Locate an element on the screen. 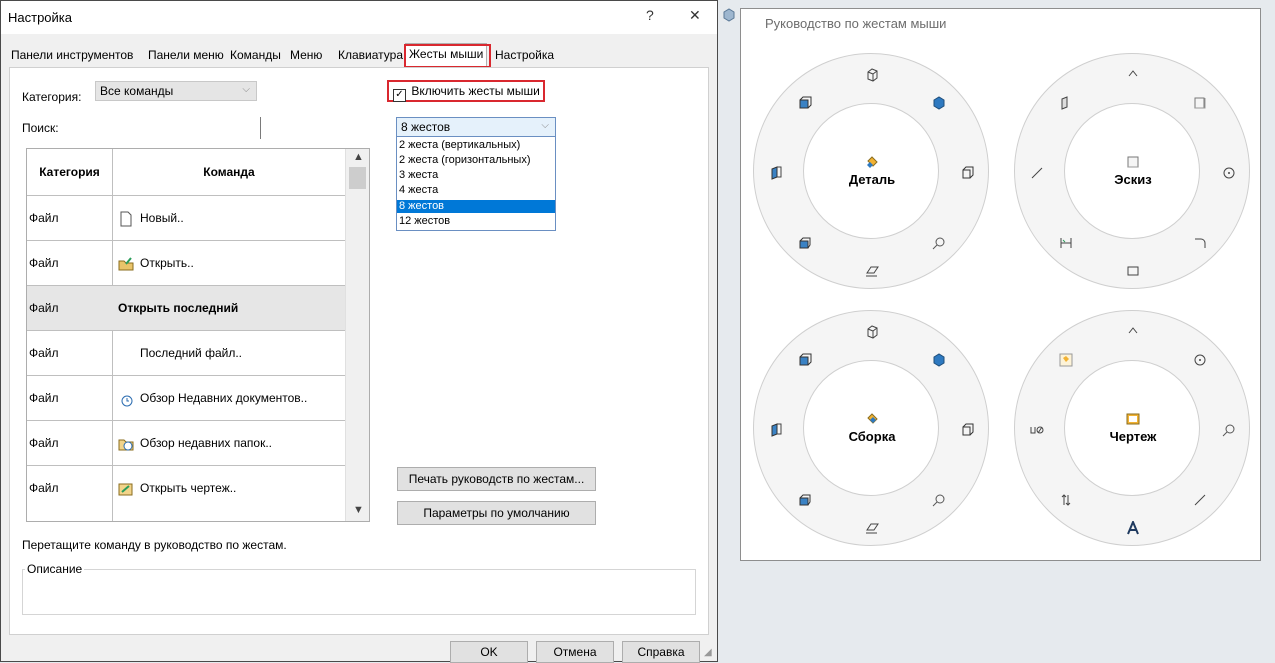  column-header-category: Категория is located at coordinates (69, 172).